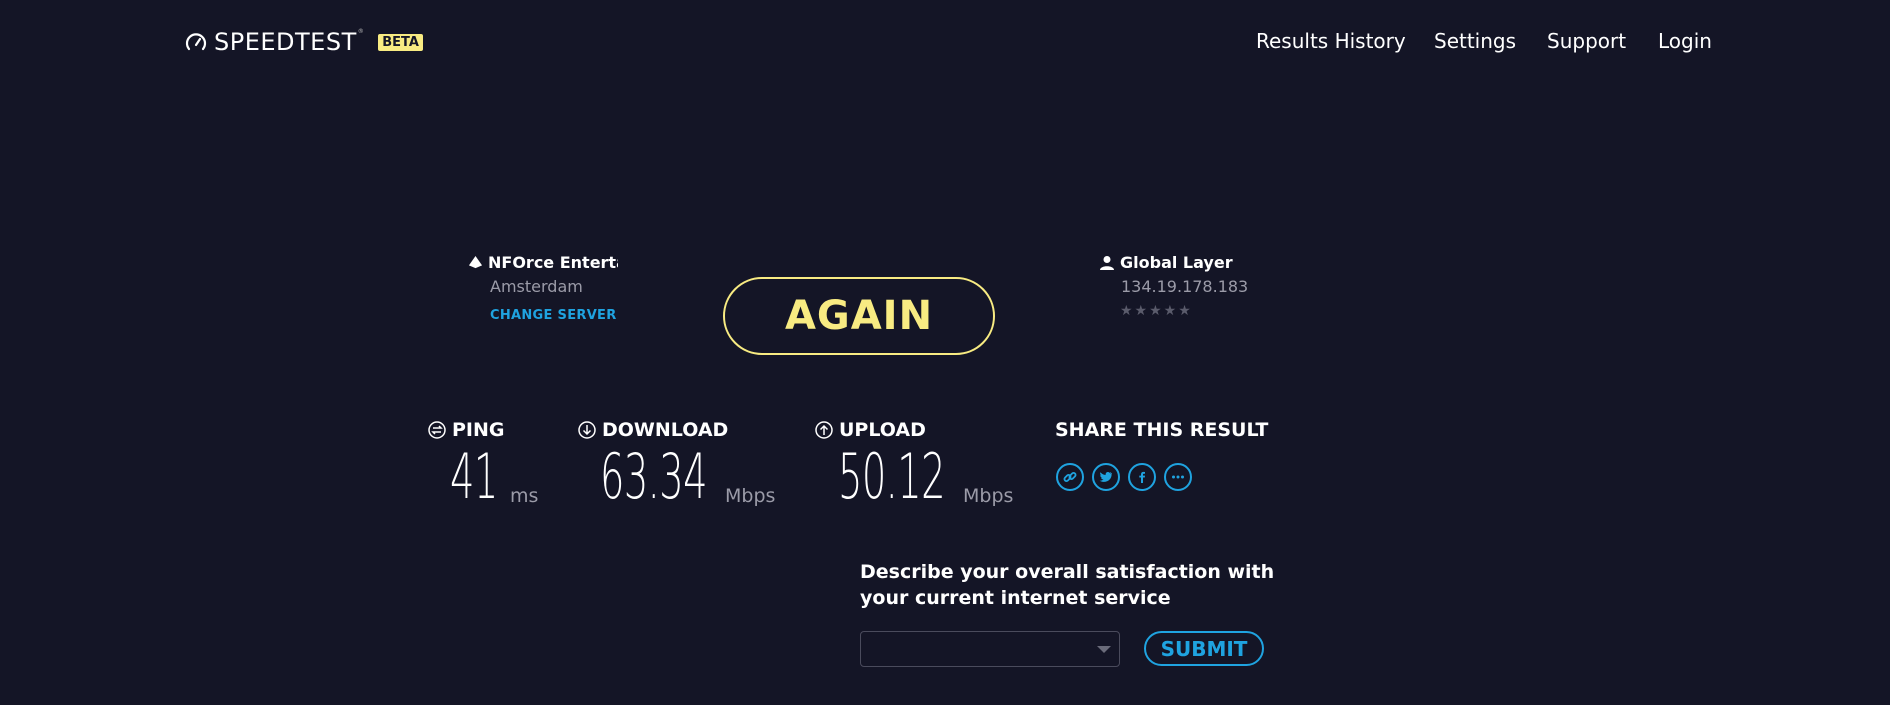 This screenshot has height=705, width=1890. Describe the element at coordinates (654, 476) in the screenshot. I see `download-value: 63.34` at that location.